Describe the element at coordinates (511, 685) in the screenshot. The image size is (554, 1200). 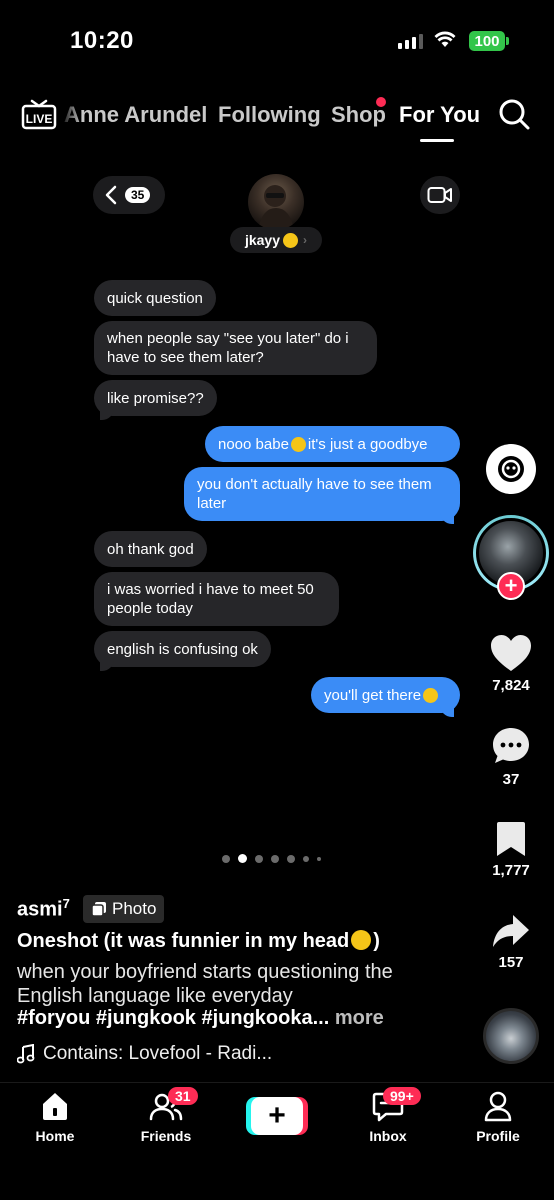
I see `like-count: 7,824` at that location.